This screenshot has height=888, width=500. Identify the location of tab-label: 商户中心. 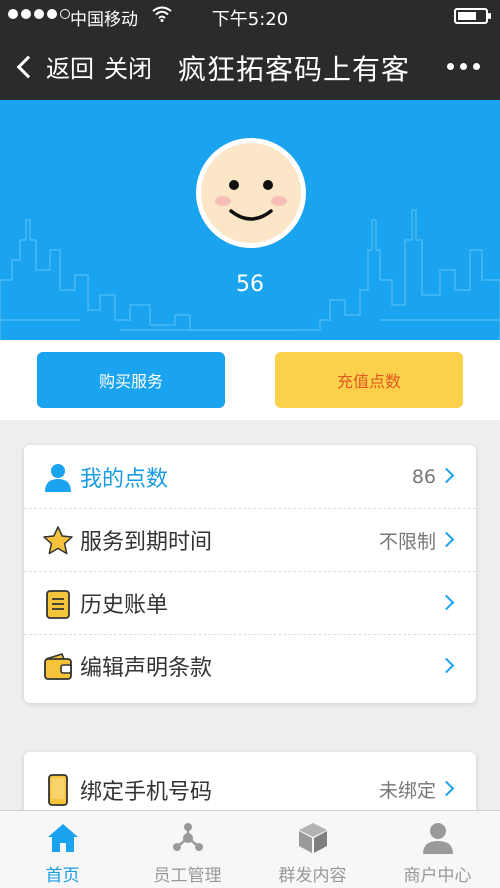
(437, 876).